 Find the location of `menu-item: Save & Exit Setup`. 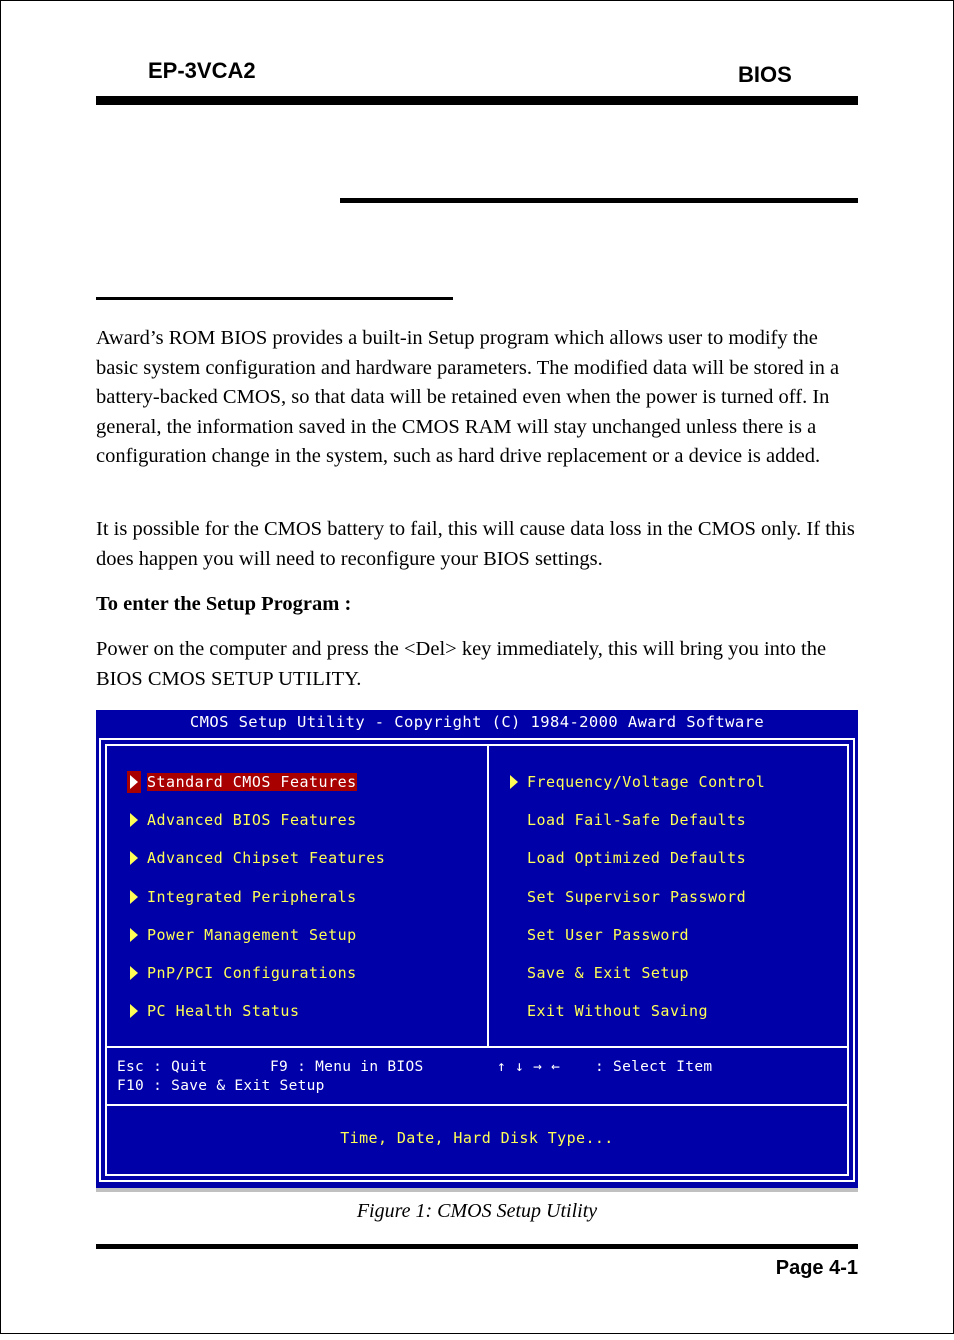

menu-item: Save & Exit Setup is located at coordinates (608, 973).